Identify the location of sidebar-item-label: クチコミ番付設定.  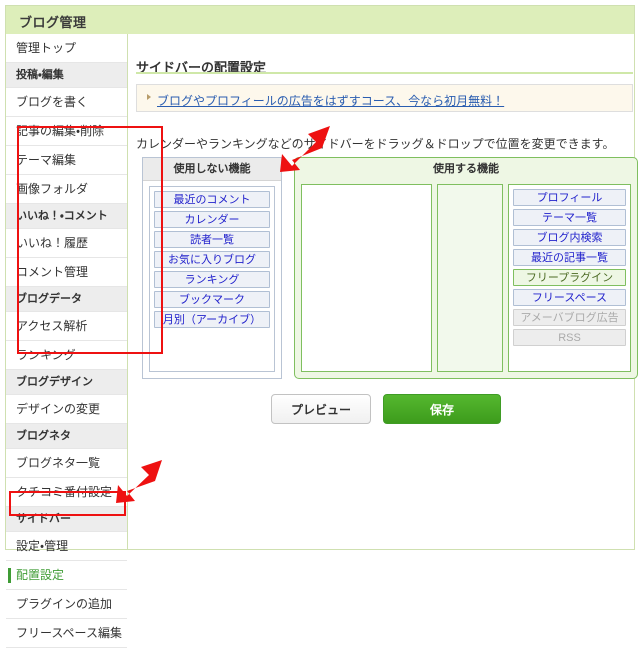
(64, 492).